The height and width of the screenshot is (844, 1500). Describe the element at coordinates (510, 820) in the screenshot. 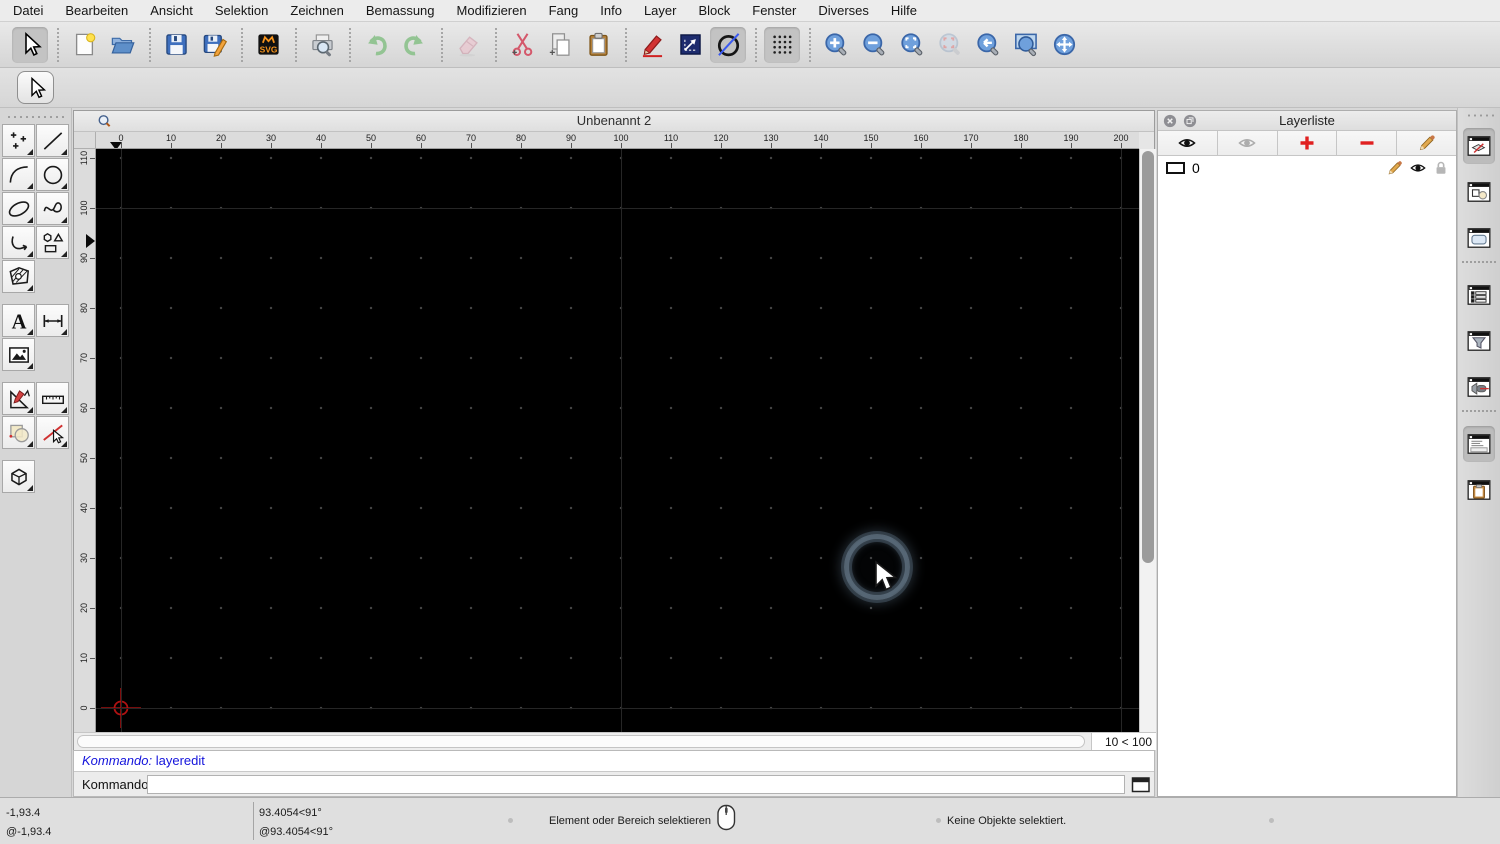

I see `statusbar-dot` at that location.